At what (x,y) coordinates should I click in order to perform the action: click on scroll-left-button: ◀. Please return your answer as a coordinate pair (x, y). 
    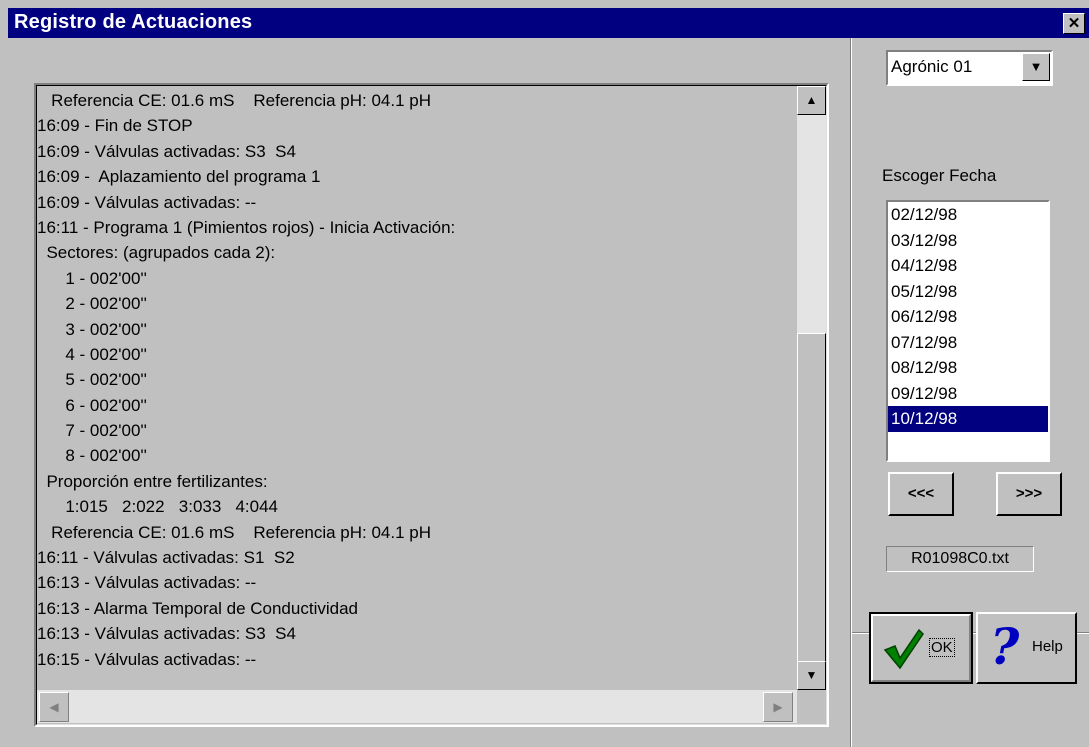
    Looking at the image, I should click on (54, 707).